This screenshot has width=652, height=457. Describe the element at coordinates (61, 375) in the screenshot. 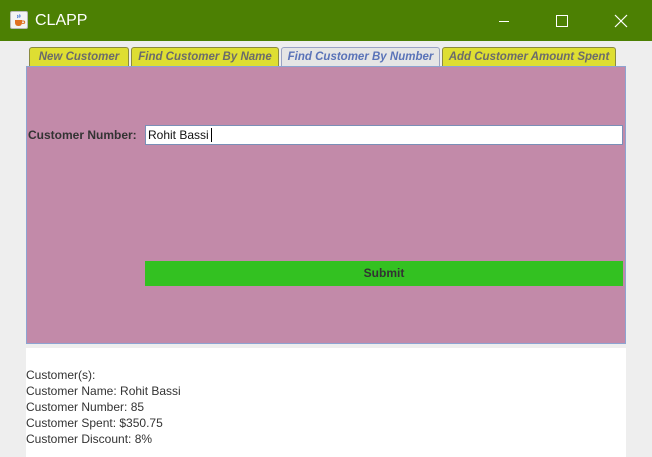

I see `result-line: Customer(s):` at that location.